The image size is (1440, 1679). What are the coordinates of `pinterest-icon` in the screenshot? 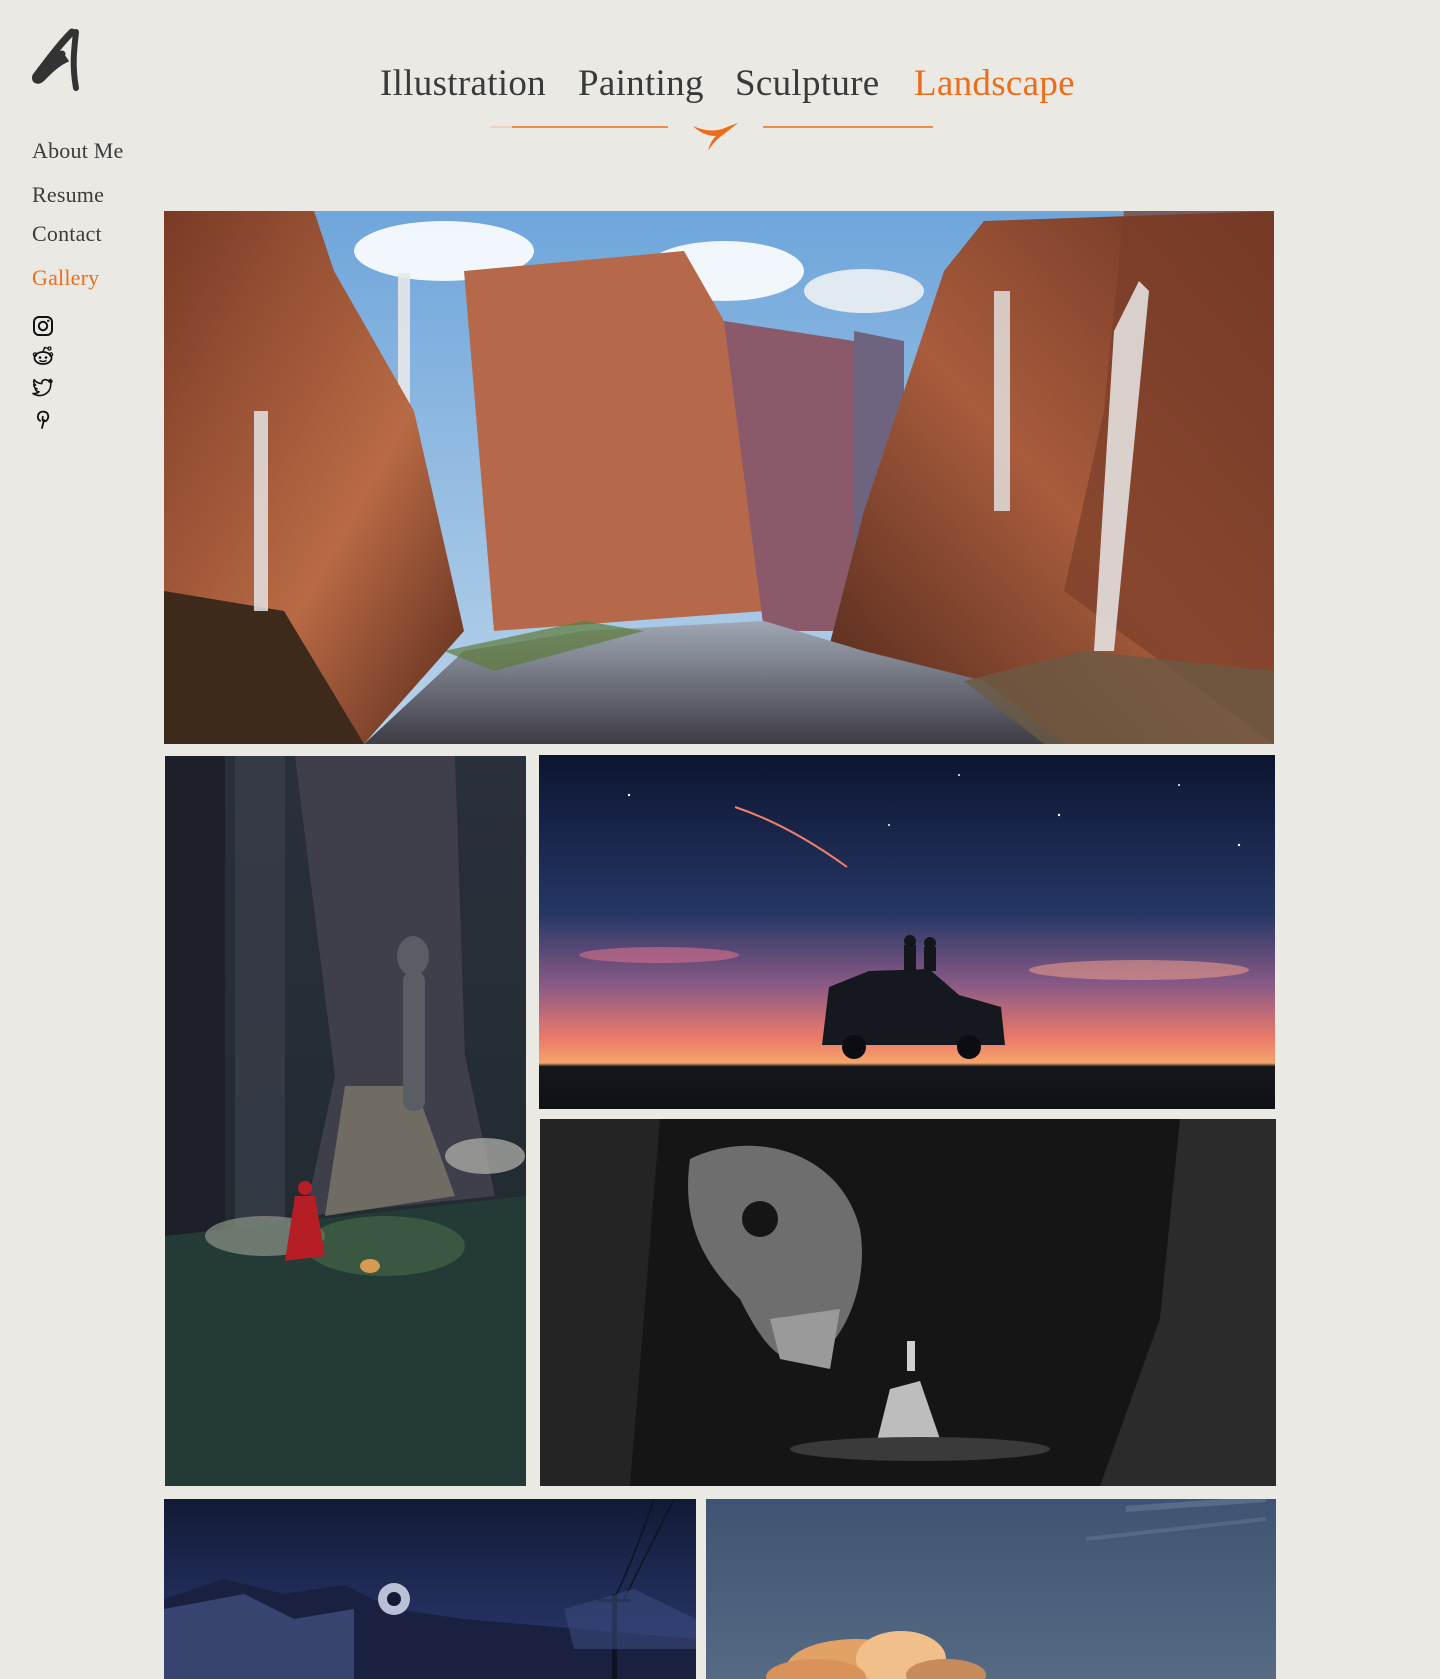 It's located at (43, 419).